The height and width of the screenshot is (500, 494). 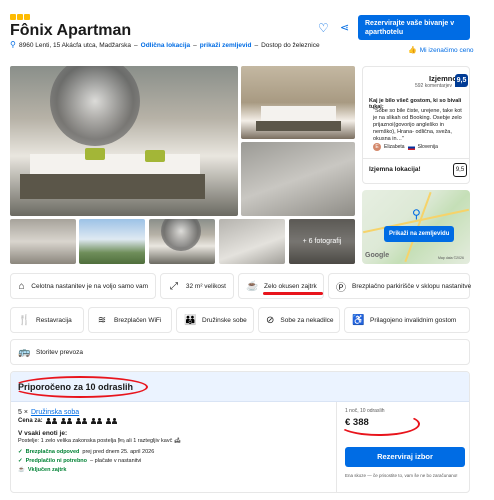 What do you see at coordinates (290, 286) in the screenshot?
I see `facility-label: Zelo okusen zajtrk` at bounding box center [290, 286].